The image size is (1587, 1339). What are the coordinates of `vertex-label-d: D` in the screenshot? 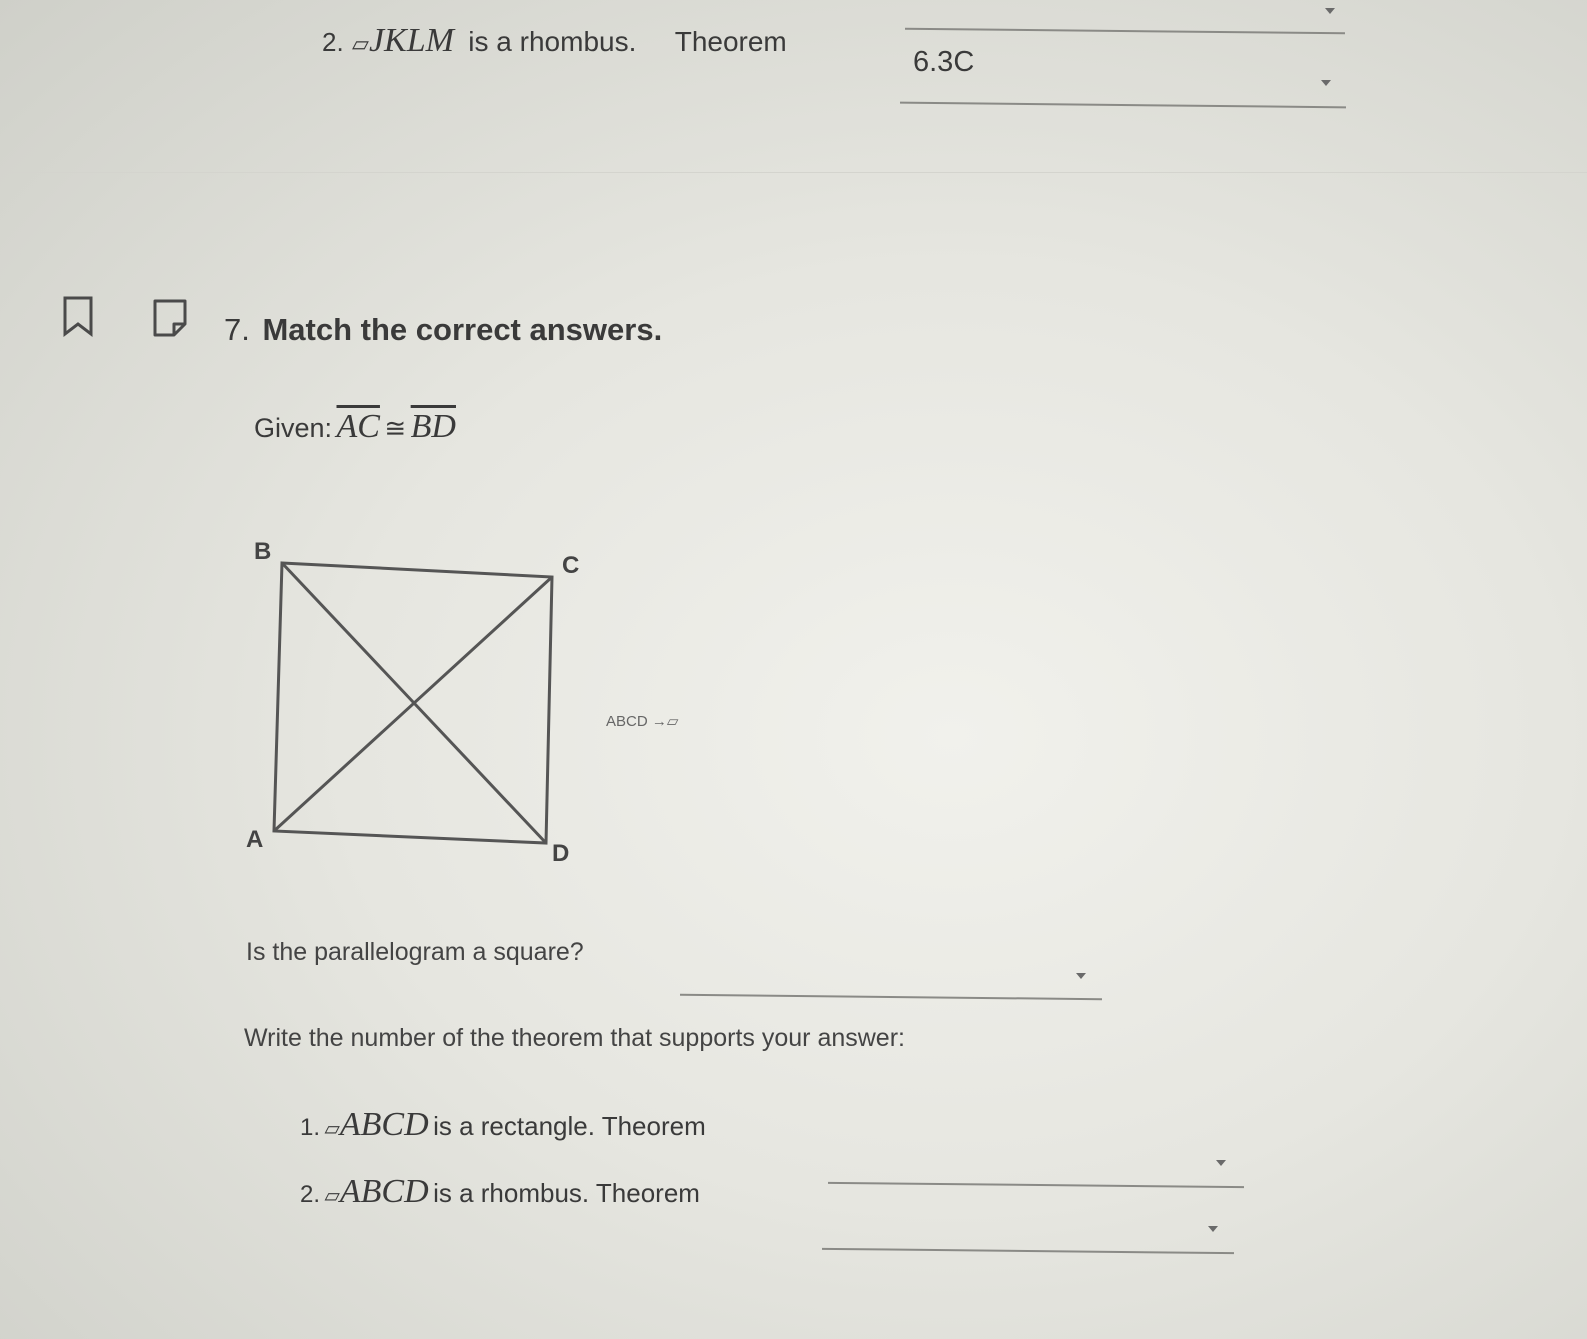 It's located at (560, 853).